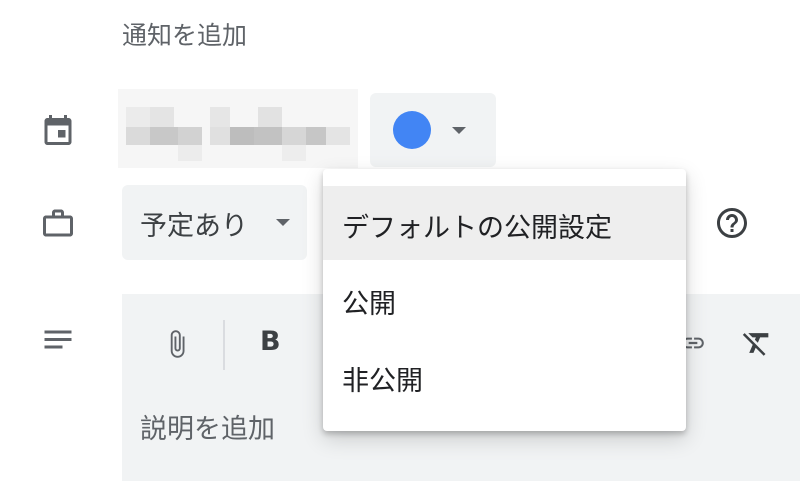 This screenshot has height=481, width=800. Describe the element at coordinates (58, 341) in the screenshot. I see `notes-icon` at that location.